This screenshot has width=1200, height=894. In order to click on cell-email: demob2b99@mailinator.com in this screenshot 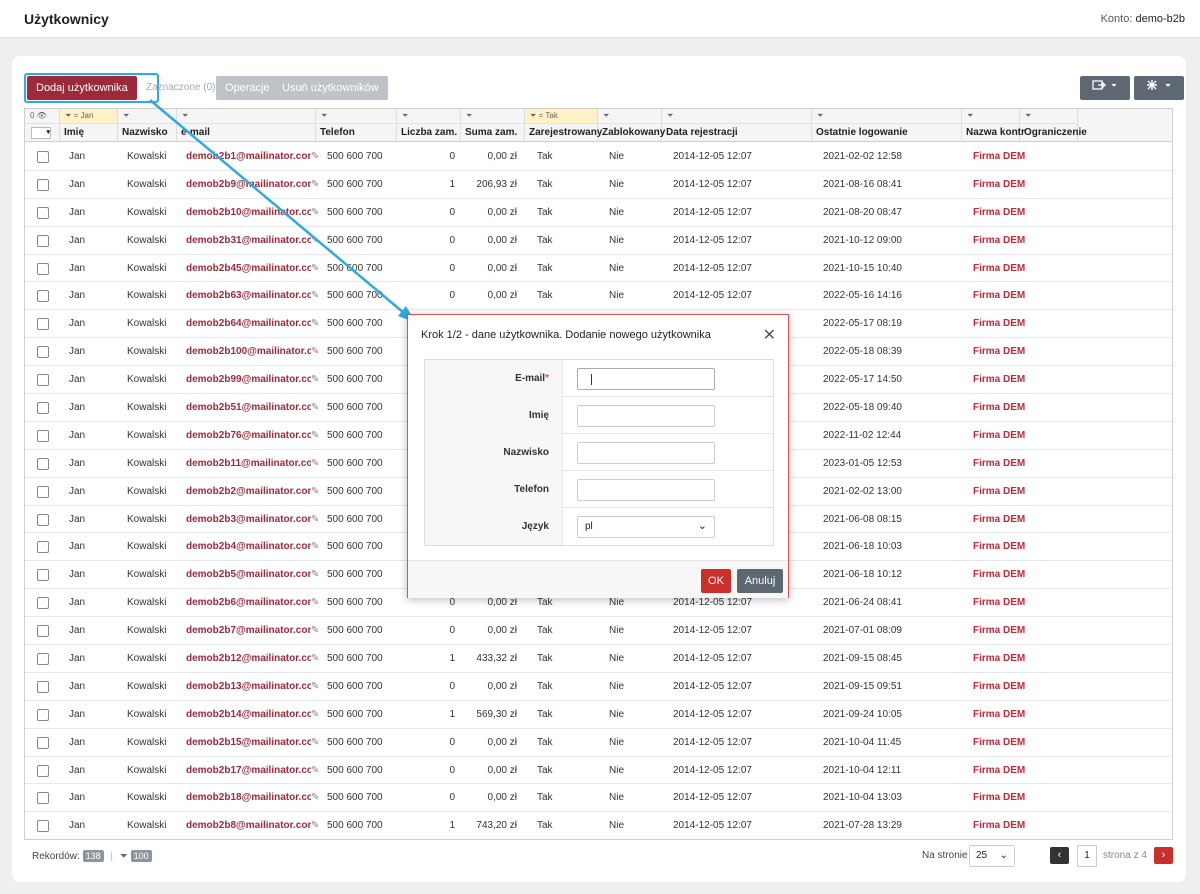, I will do `click(248, 380)`.